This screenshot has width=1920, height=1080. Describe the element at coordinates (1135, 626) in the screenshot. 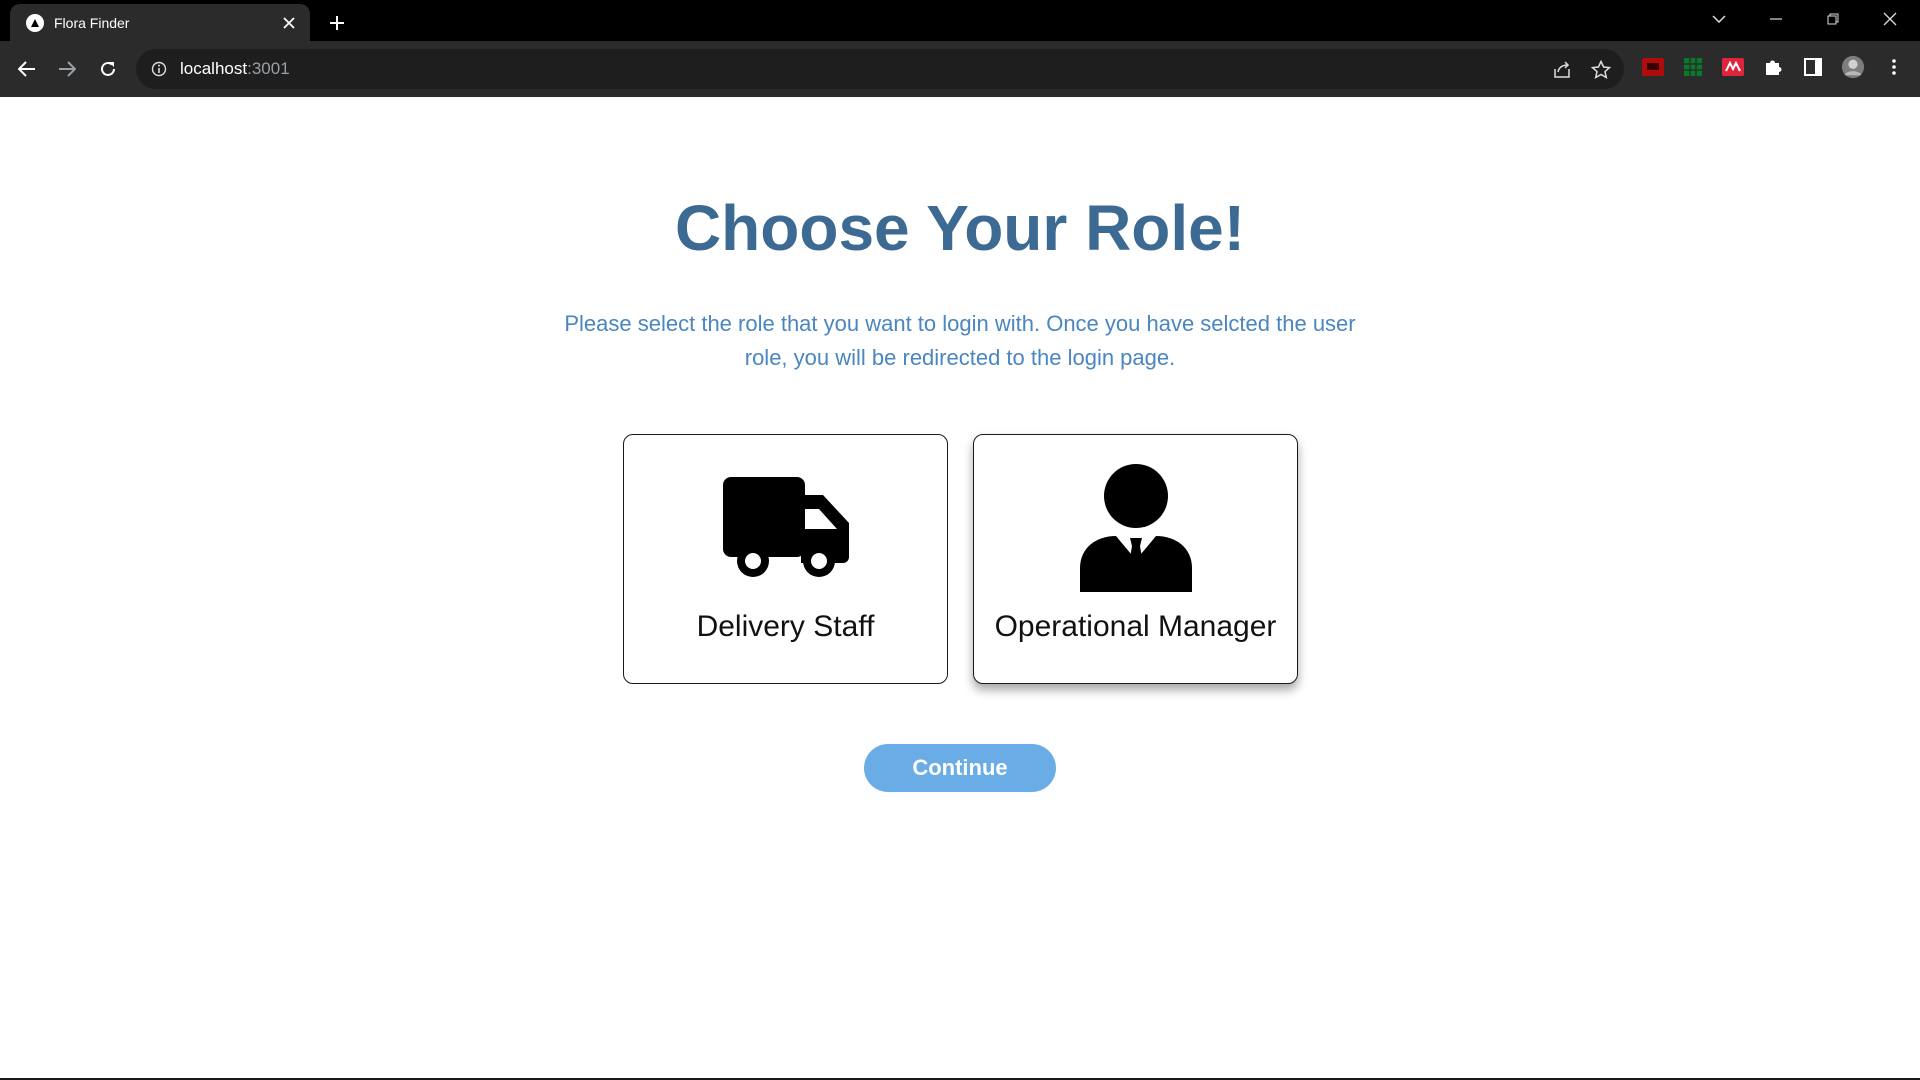

I see `role-label: Operational Manager` at that location.